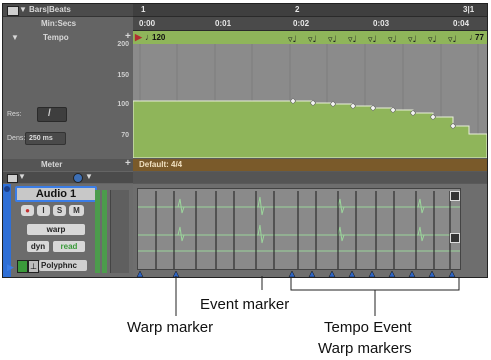 This screenshot has width=491, height=360. I want to click on bars-beats-ruler-header: ▼ Bars|Beats, so click(68, 10).